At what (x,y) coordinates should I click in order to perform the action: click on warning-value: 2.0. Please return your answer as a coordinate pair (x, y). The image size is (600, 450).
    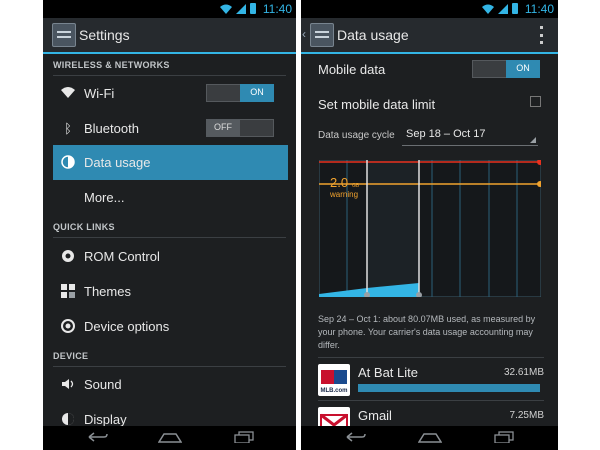
    Looking at the image, I should click on (339, 182).